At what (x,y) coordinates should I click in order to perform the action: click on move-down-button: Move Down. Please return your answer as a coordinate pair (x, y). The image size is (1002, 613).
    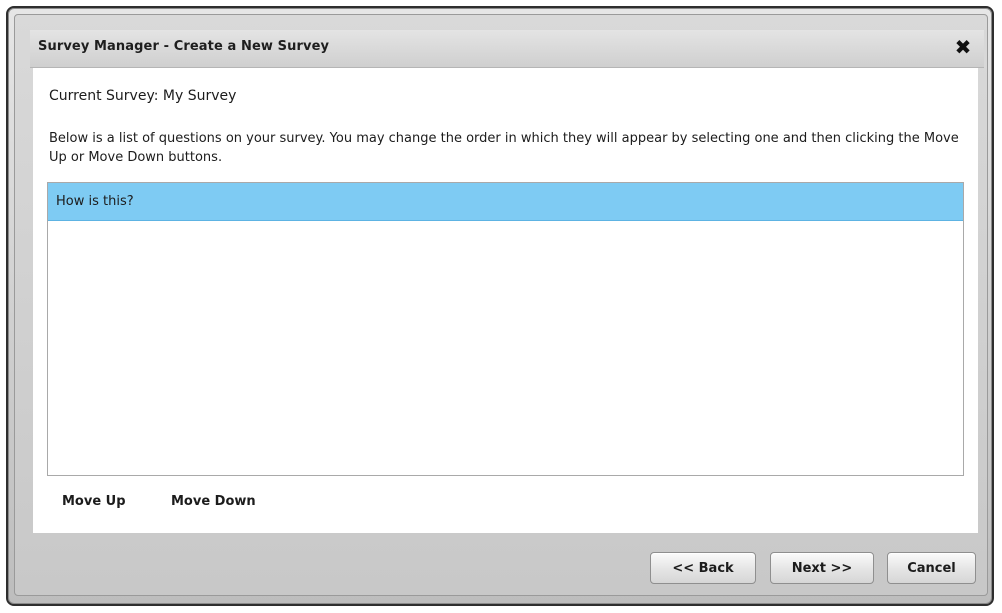
    Looking at the image, I should click on (213, 501).